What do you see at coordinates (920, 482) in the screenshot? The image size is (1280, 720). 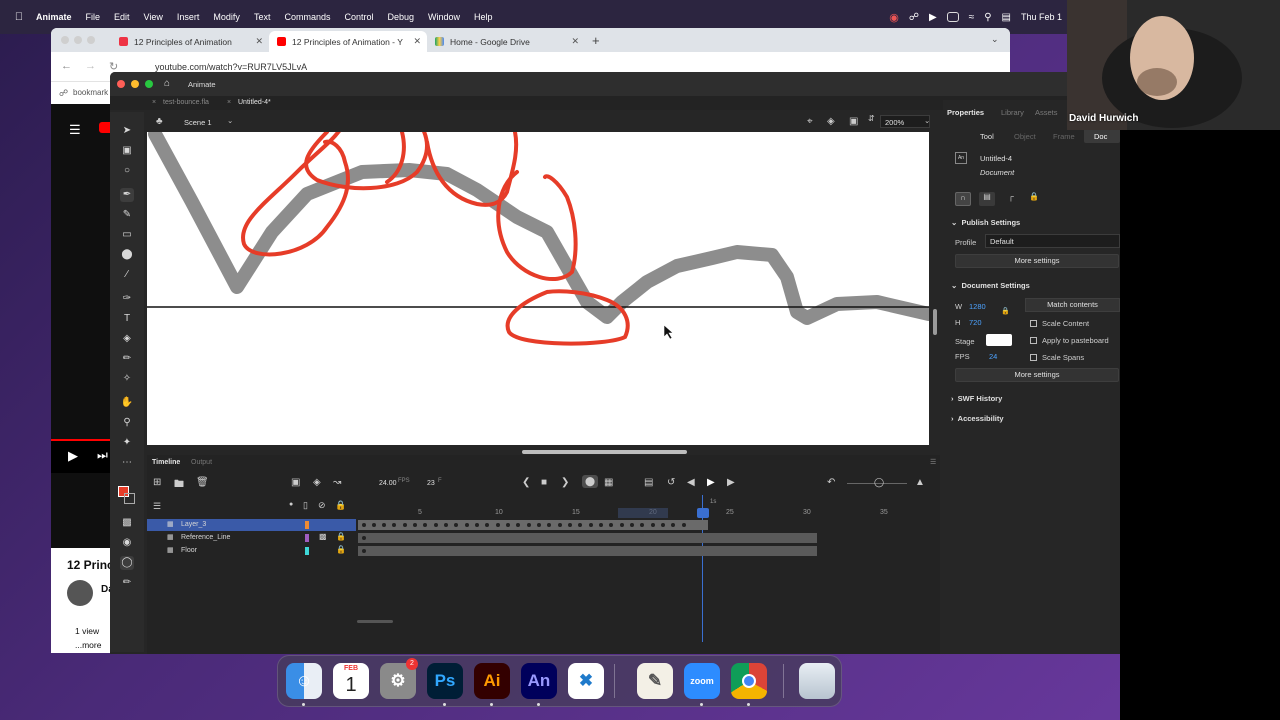 I see `fit-icon: ▲` at bounding box center [920, 482].